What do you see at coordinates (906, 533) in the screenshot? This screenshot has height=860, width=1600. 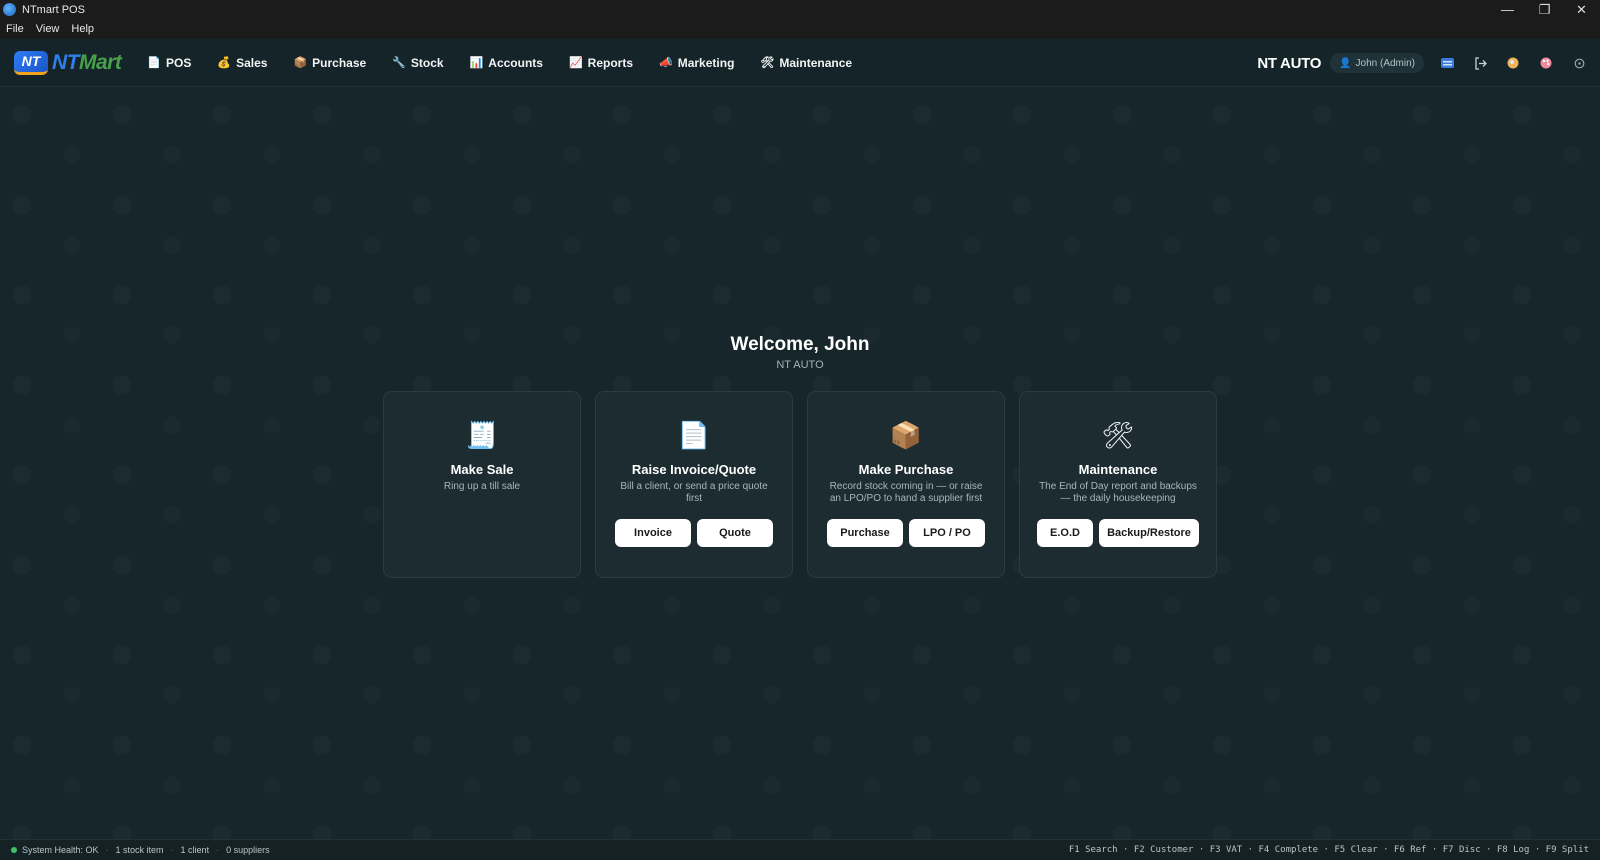 I see `card-buttons: Purchase LPO / PO` at bounding box center [906, 533].